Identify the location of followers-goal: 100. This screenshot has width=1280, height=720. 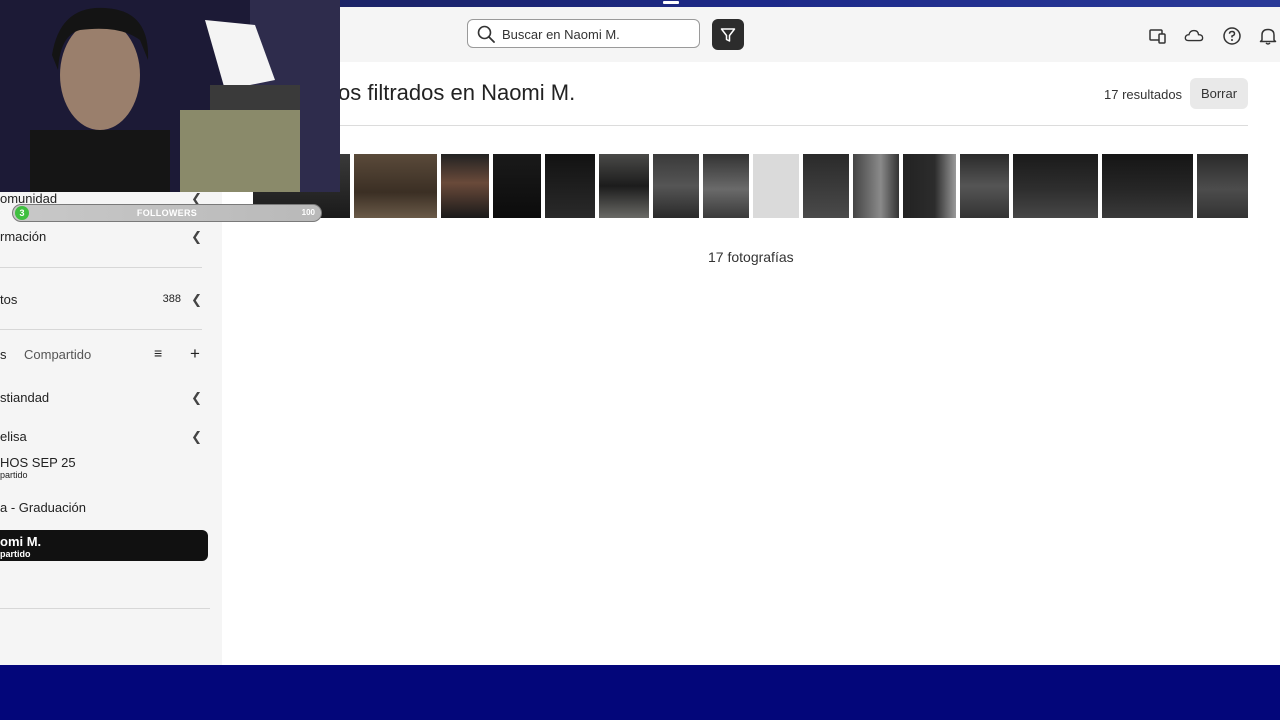
(308, 212).